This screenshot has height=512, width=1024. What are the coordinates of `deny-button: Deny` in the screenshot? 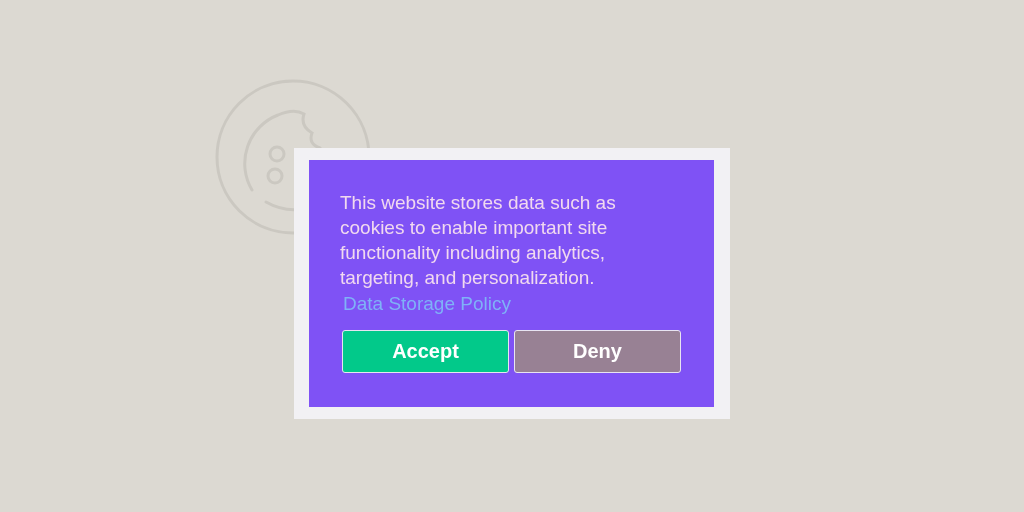 It's located at (597, 351).